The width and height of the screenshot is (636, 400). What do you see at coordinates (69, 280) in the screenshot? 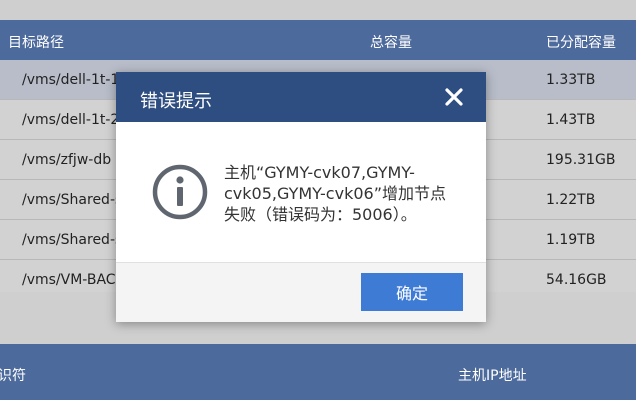
I see `row-path: /vms/VM-BAC` at bounding box center [69, 280].